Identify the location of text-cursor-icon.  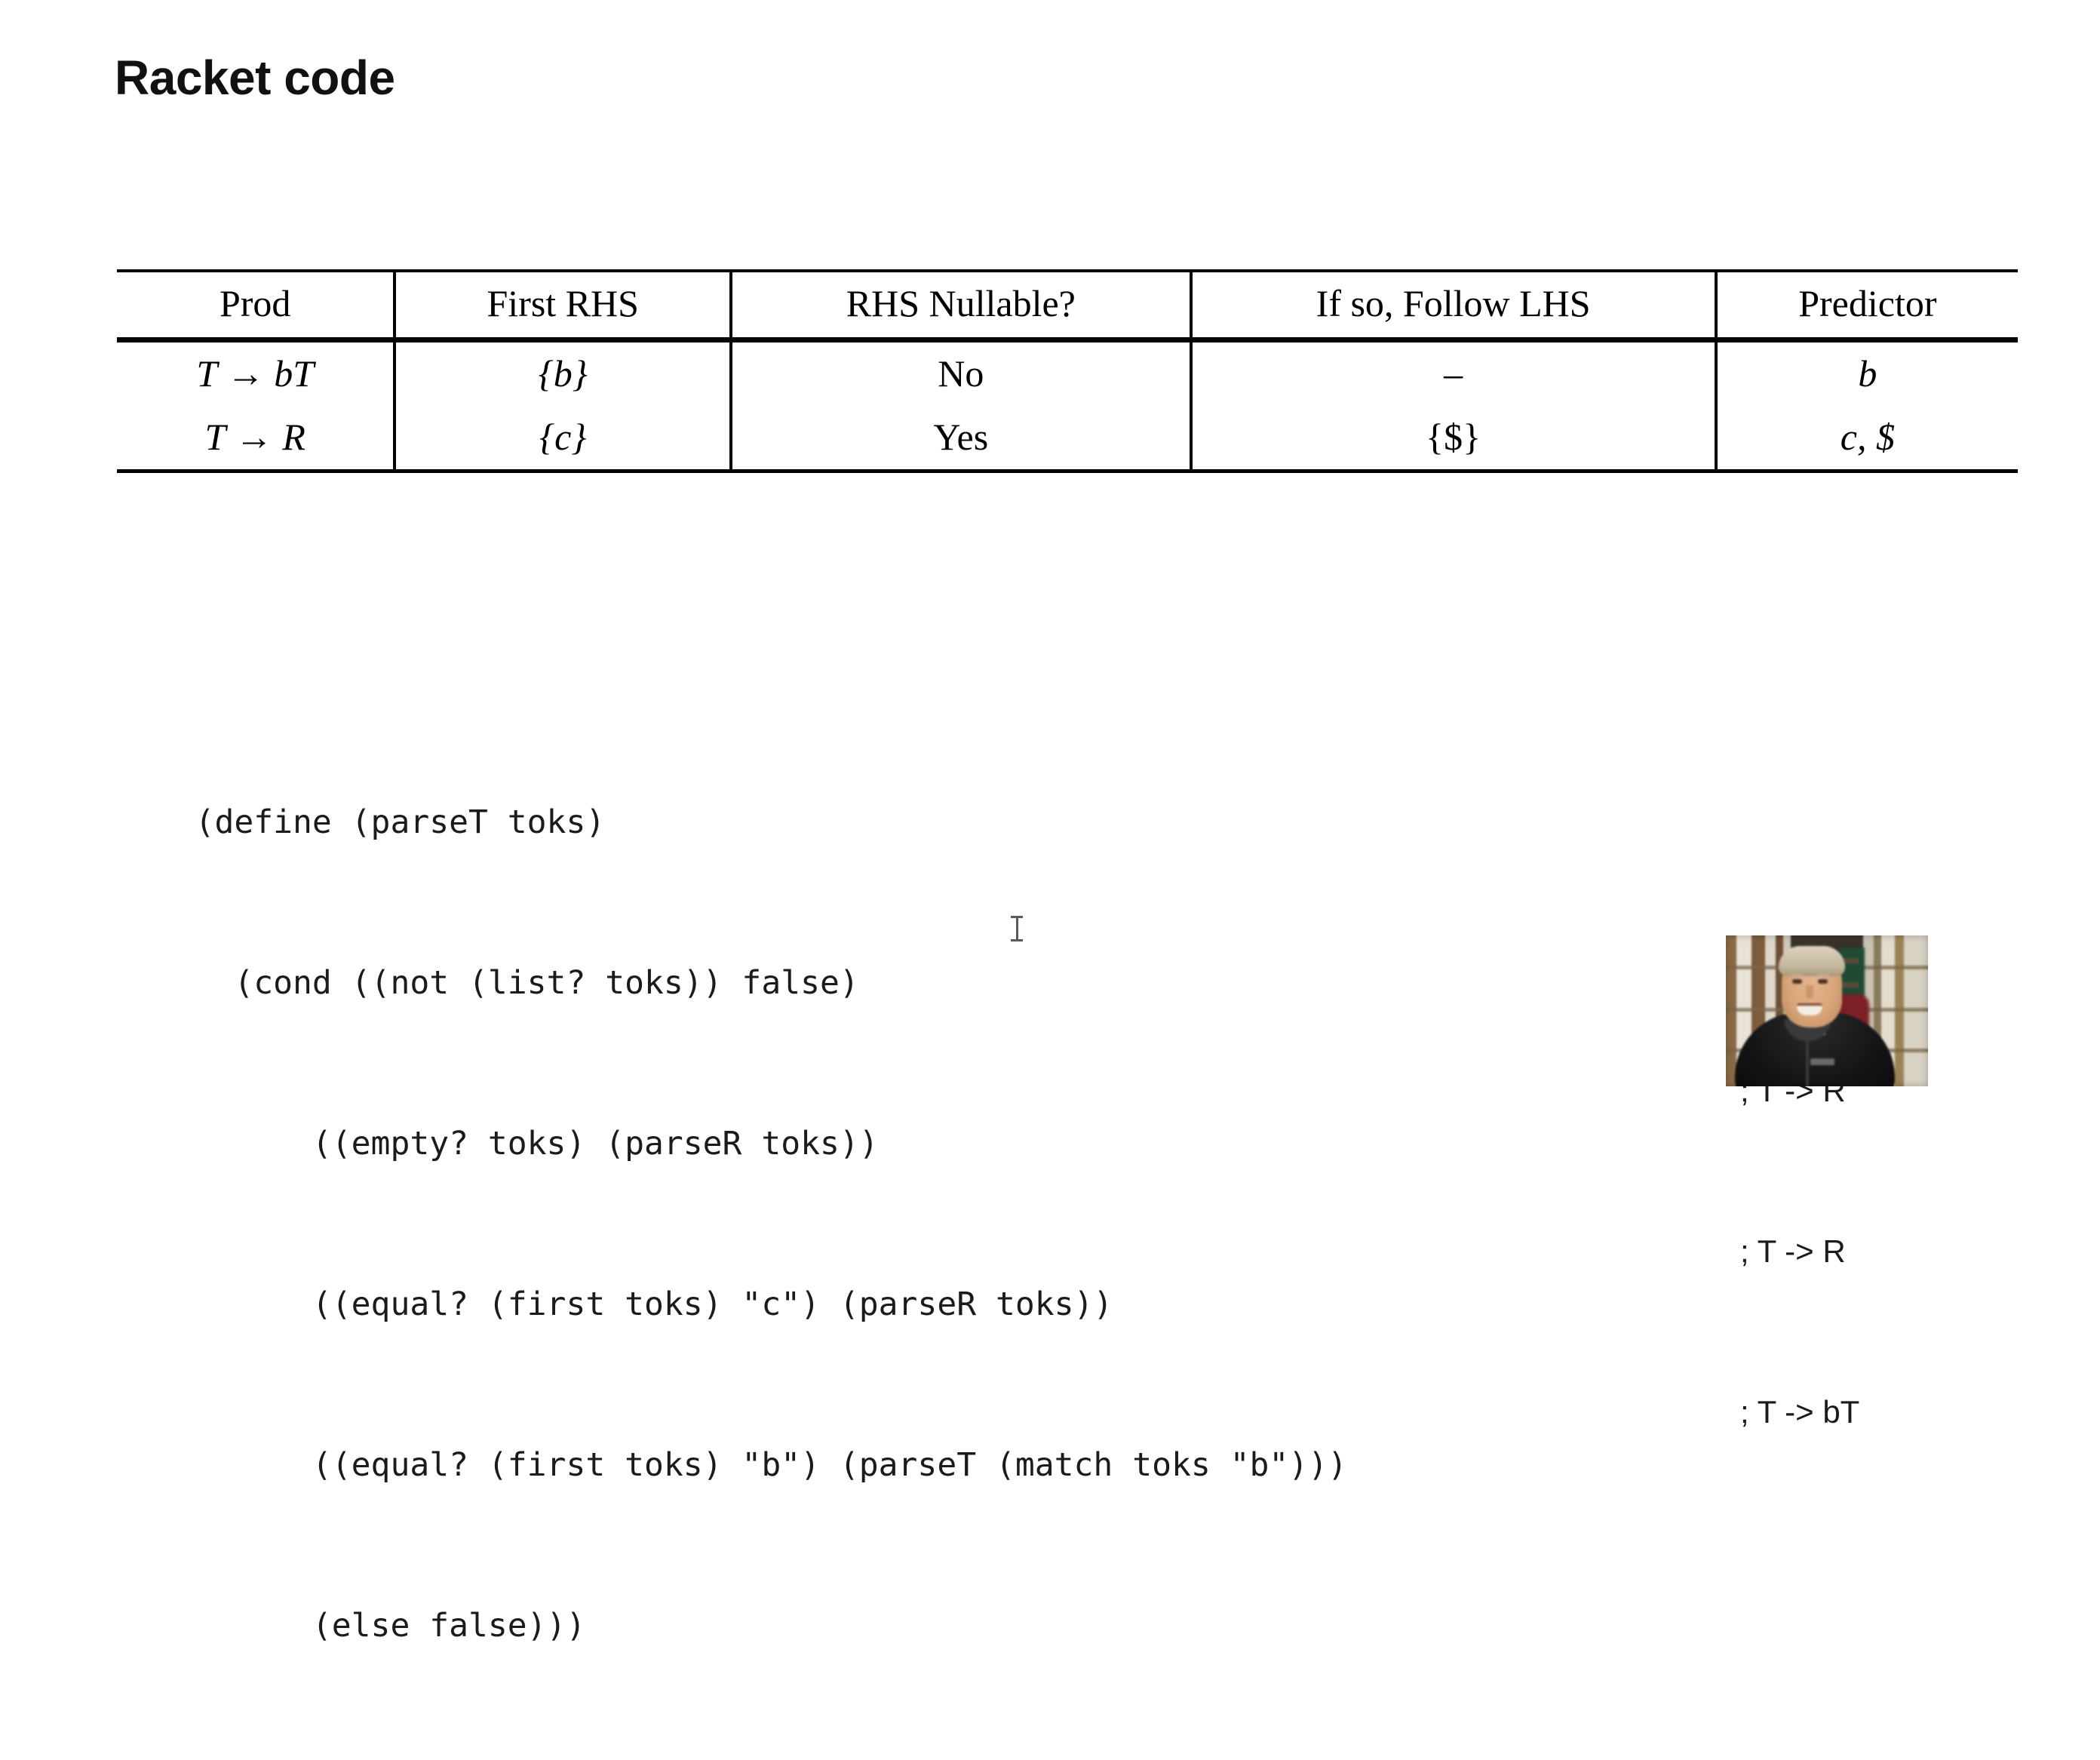
(1017, 929).